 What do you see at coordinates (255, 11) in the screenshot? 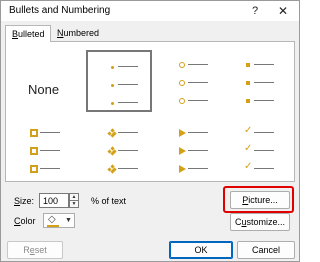
I see `help-button: ?` at bounding box center [255, 11].